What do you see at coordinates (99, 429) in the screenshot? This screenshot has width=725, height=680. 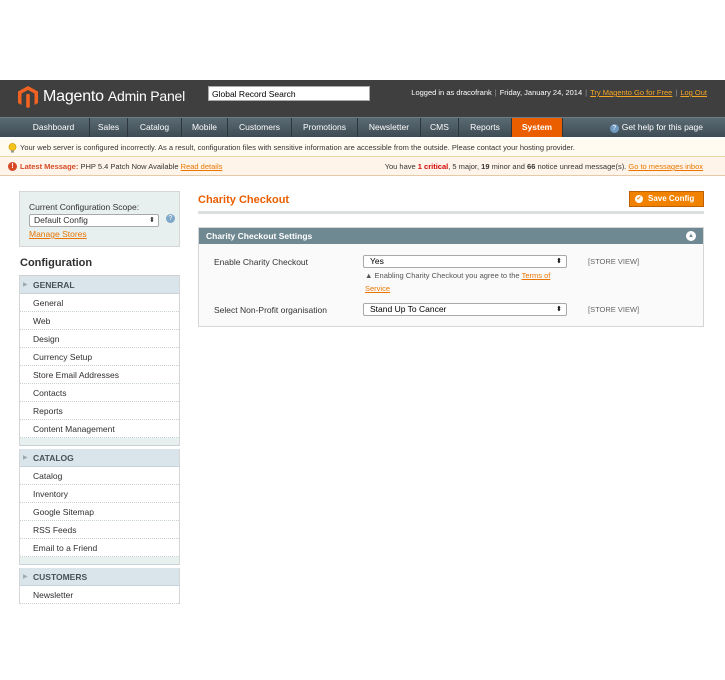 I see `sidebar-item-content-management: Content Management` at bounding box center [99, 429].